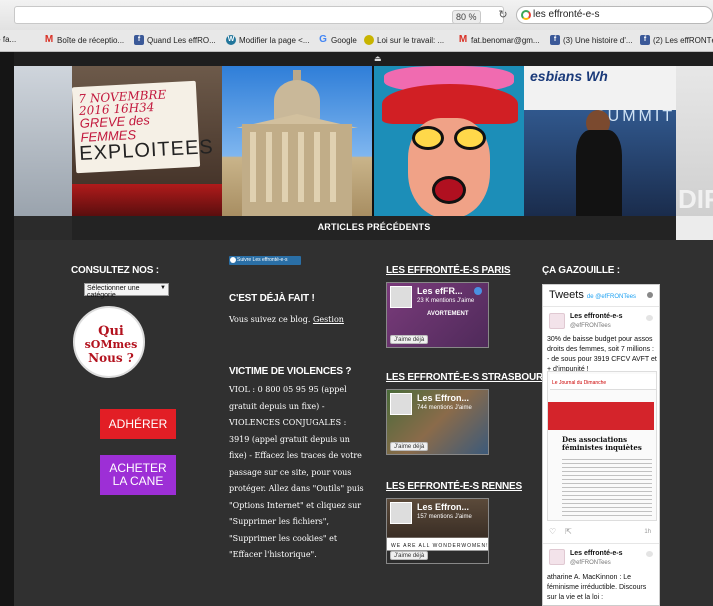 The image size is (713, 606). Describe the element at coordinates (446, 301) in the screenshot. I see `page-likes: 23 K mentions J'aime` at that location.